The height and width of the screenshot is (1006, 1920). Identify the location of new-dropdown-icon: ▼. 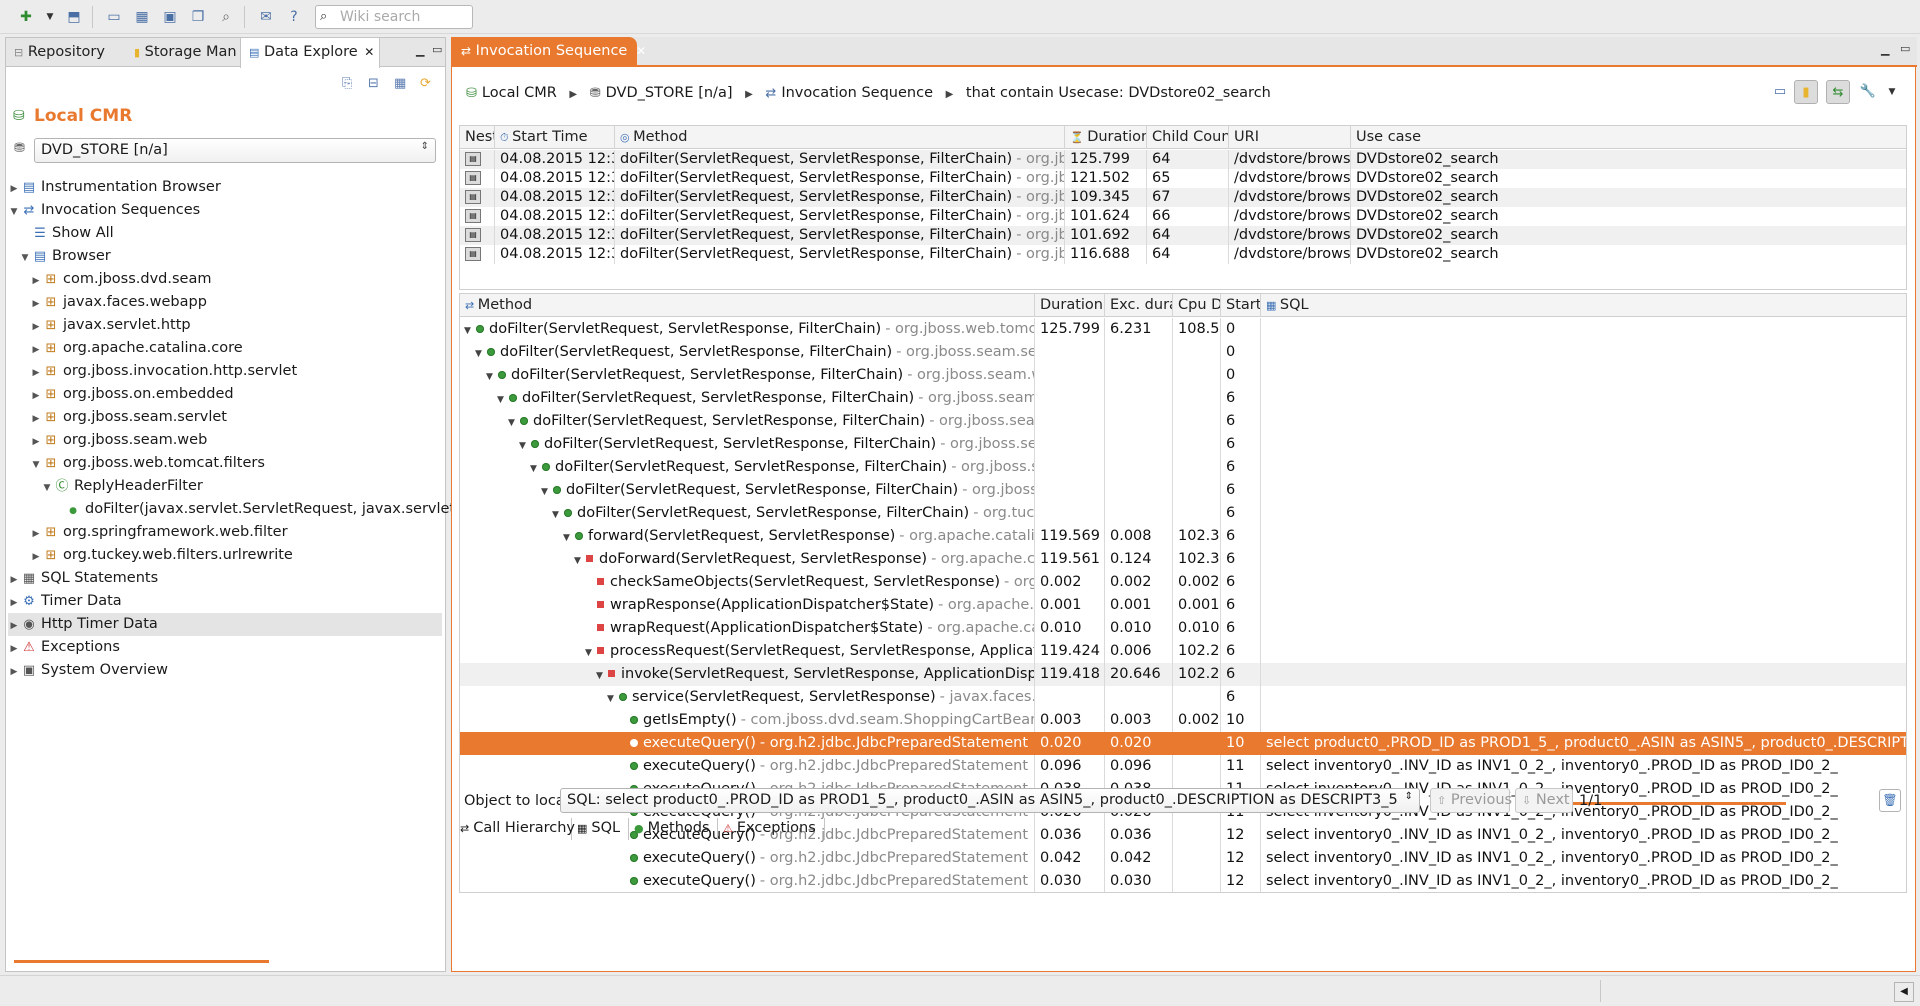
(50, 17).